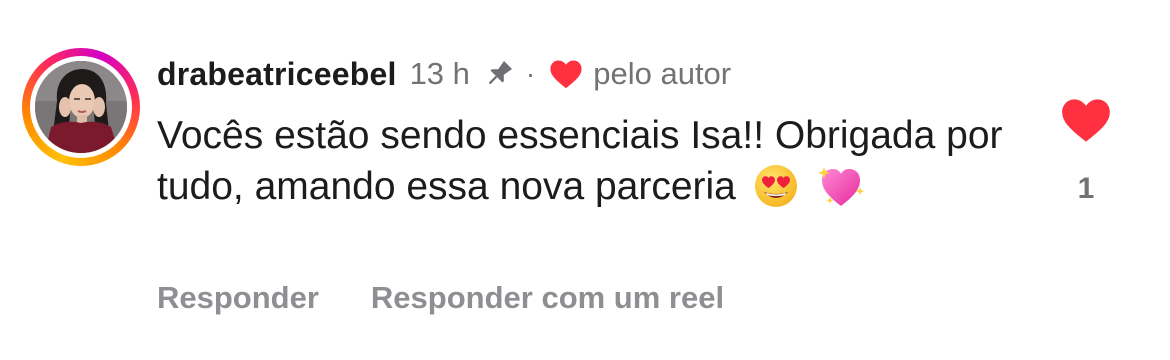 This screenshot has height=360, width=1170. What do you see at coordinates (499, 74) in the screenshot?
I see `pin-icon` at bounding box center [499, 74].